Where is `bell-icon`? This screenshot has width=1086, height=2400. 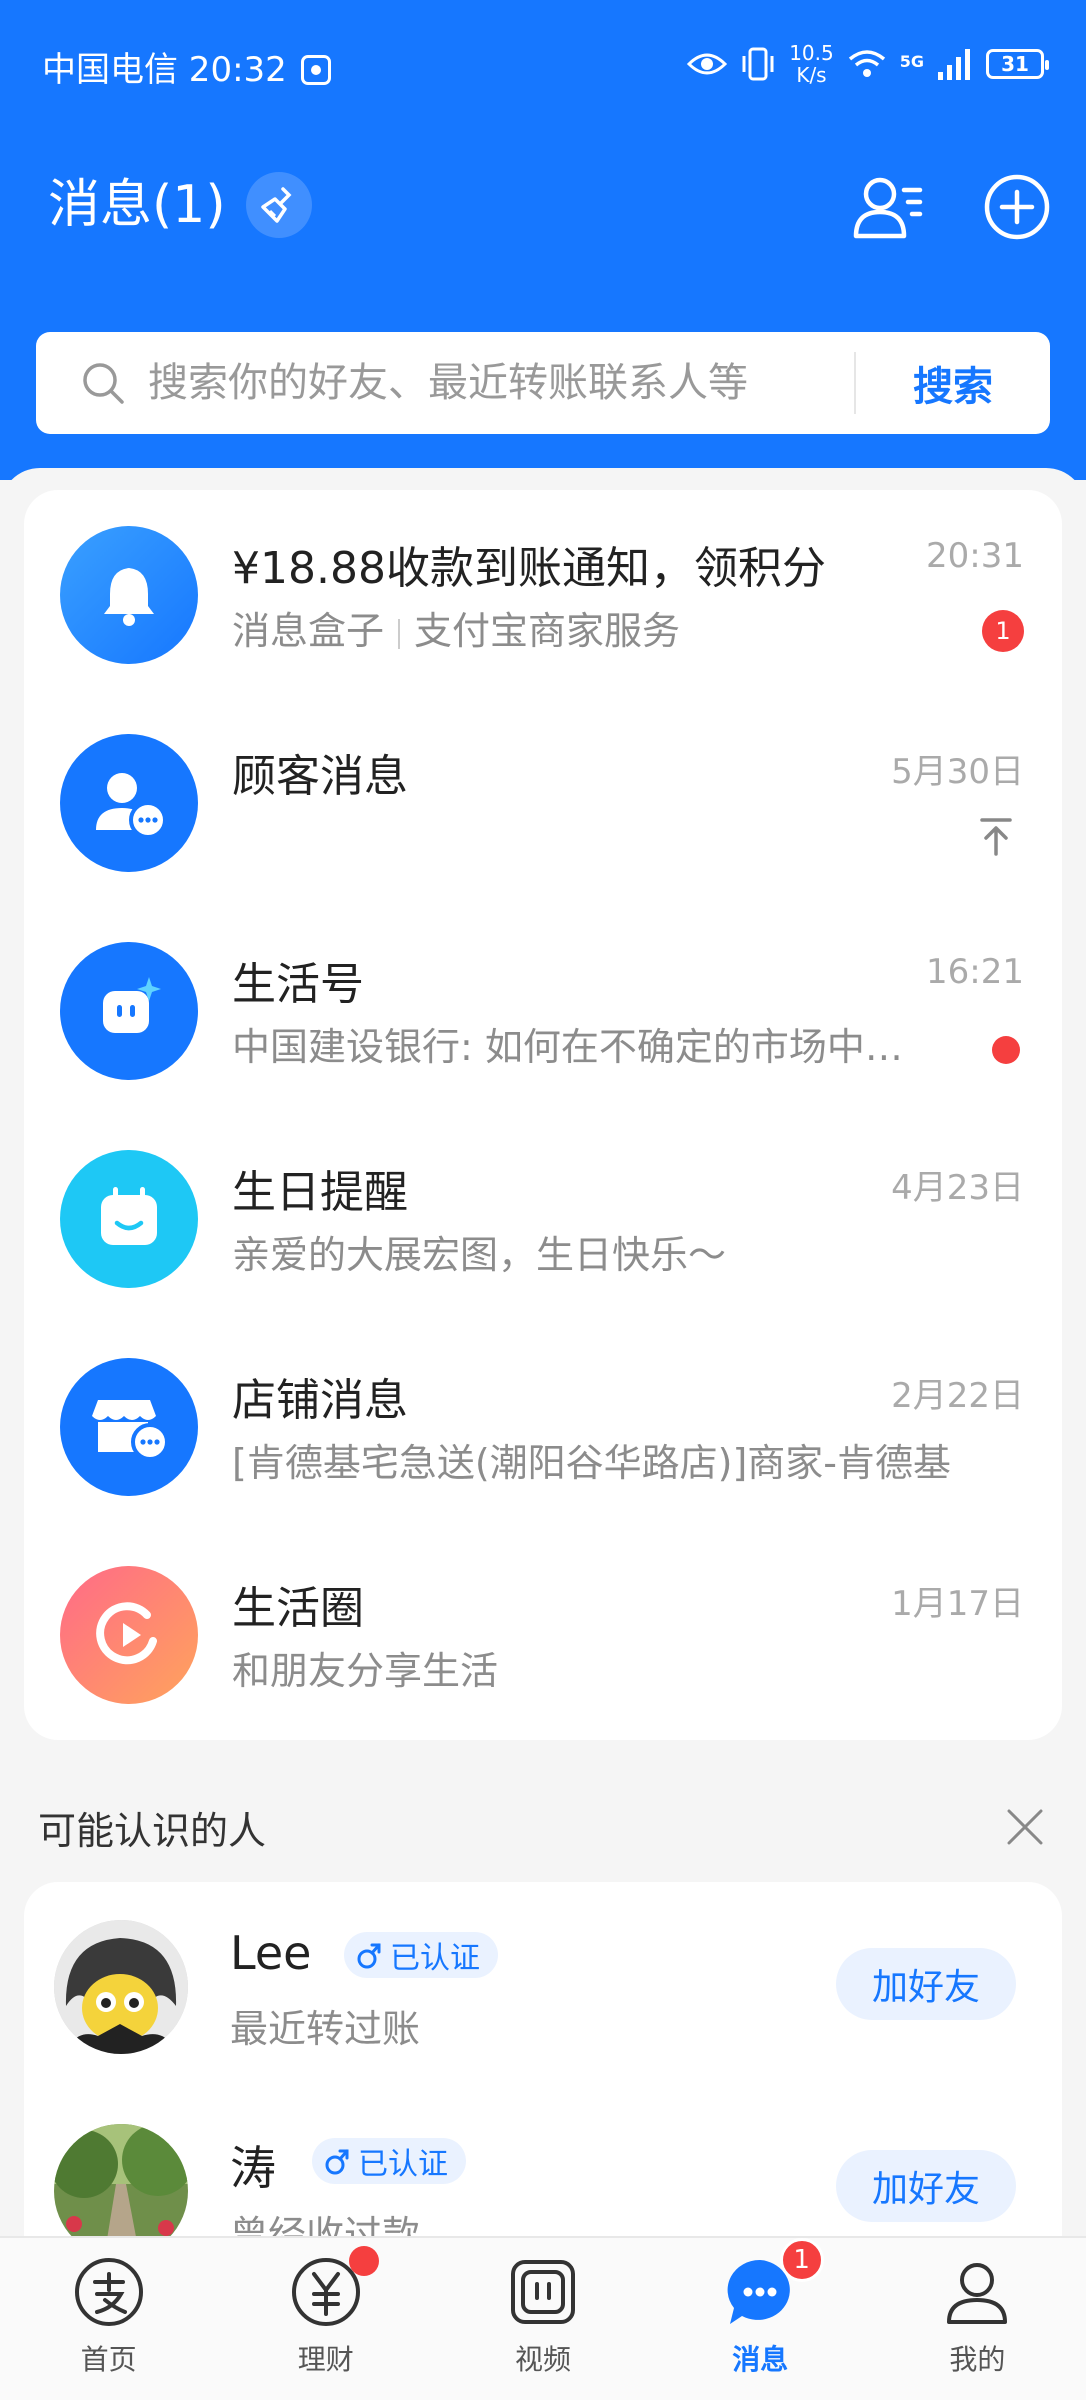
bell-icon is located at coordinates (129, 595).